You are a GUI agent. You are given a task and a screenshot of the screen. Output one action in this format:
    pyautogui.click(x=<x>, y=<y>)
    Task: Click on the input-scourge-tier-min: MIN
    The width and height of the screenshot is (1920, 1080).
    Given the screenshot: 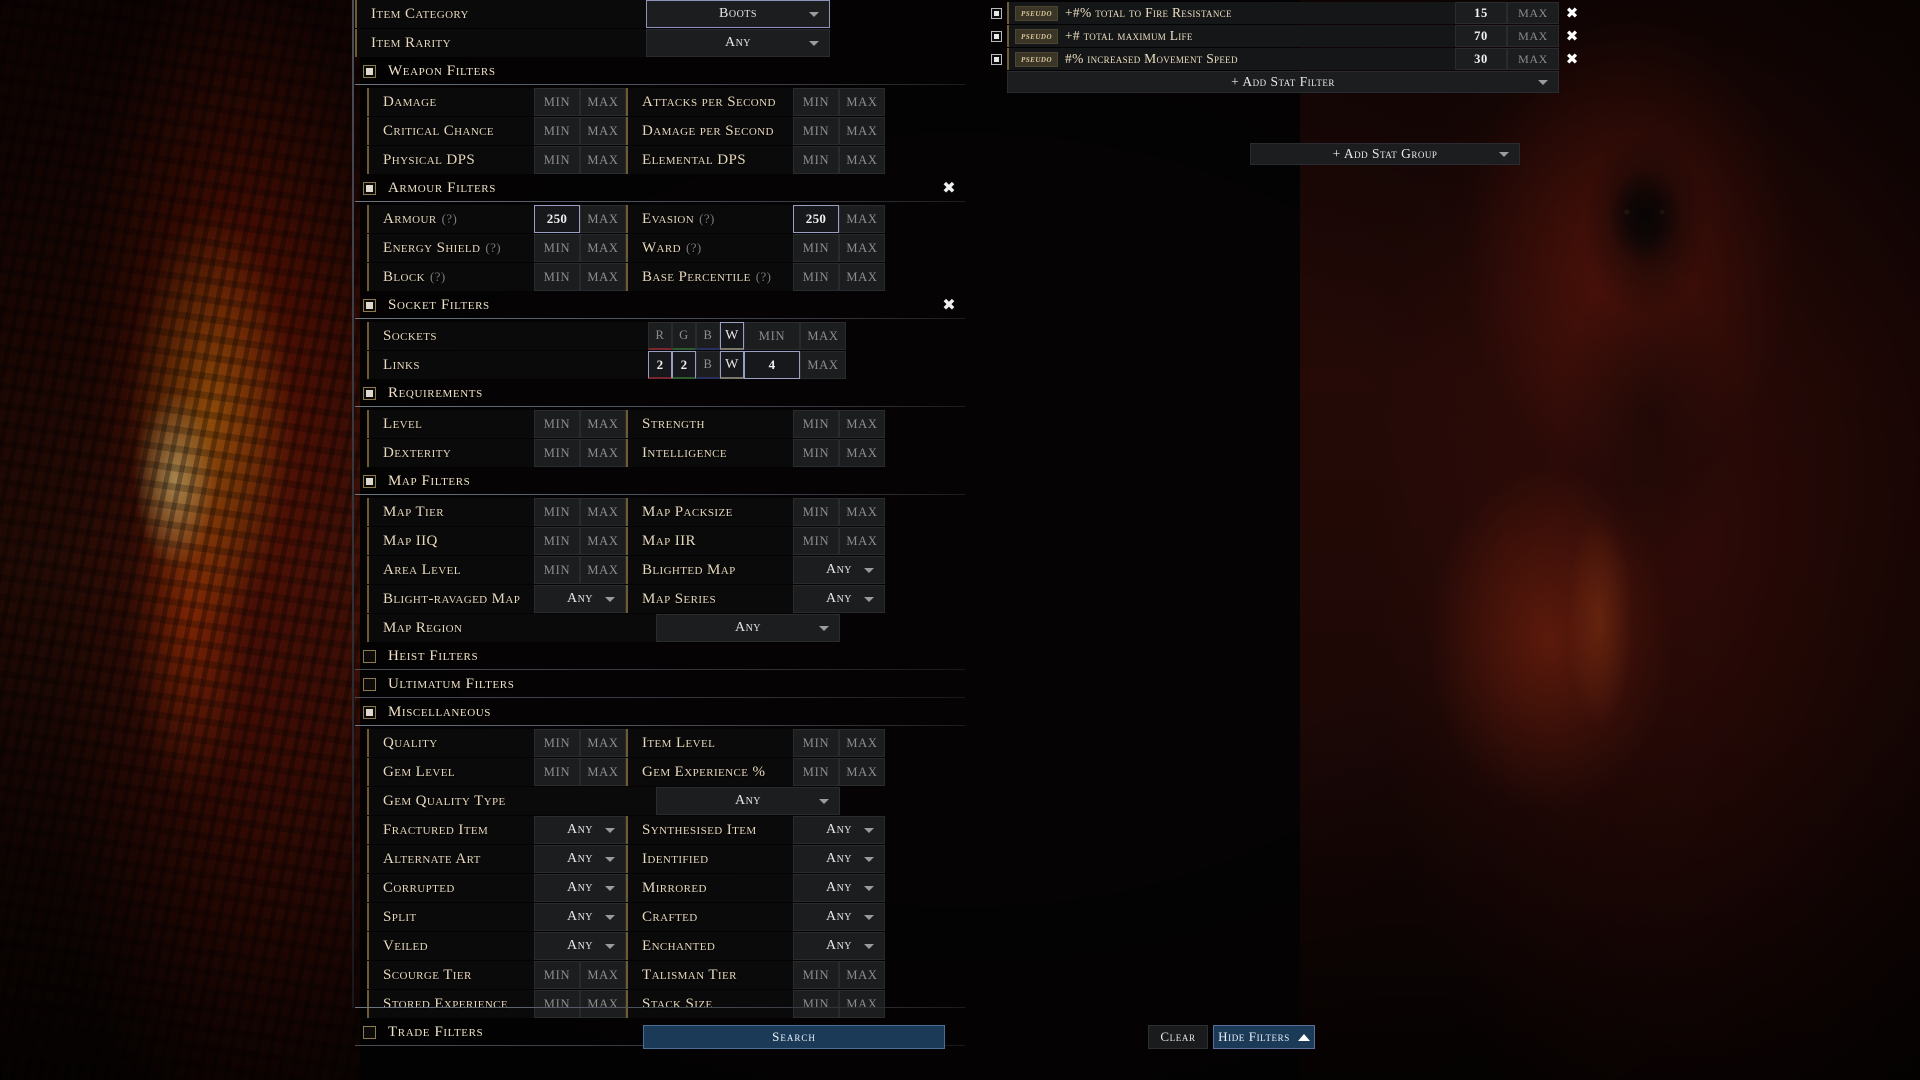 What is the action you would take?
    pyautogui.click(x=557, y=975)
    